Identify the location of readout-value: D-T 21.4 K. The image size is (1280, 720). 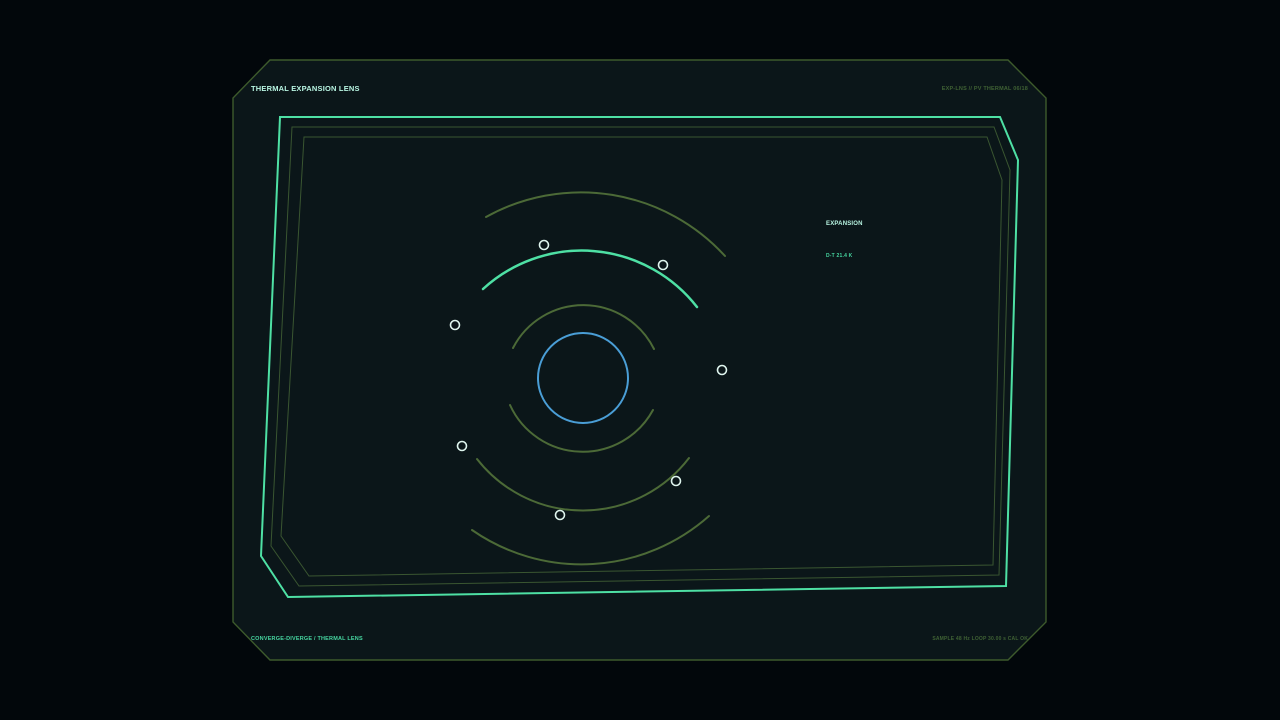
(839, 256).